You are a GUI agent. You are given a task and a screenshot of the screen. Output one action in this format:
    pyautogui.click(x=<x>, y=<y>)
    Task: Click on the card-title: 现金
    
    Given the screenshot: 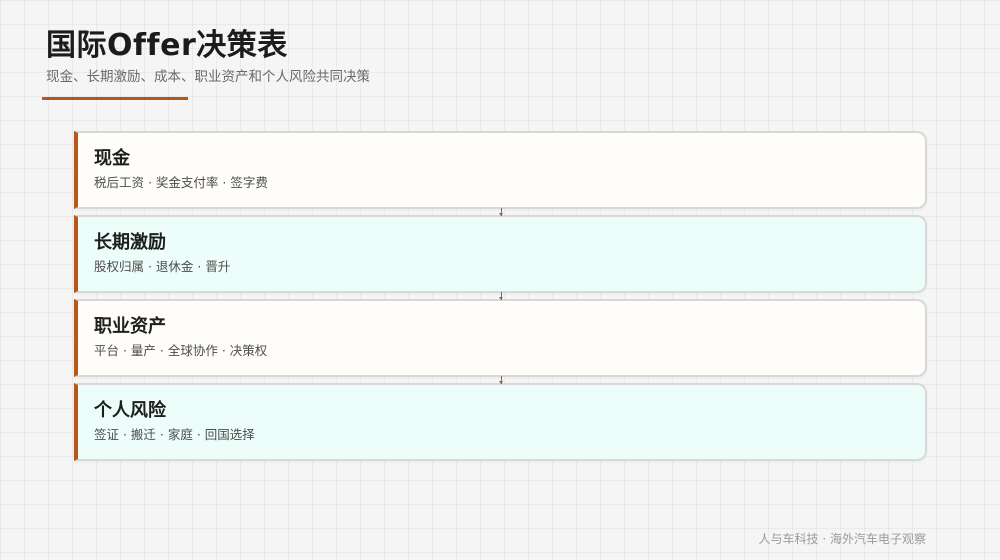 What is the action you would take?
    pyautogui.click(x=112, y=158)
    